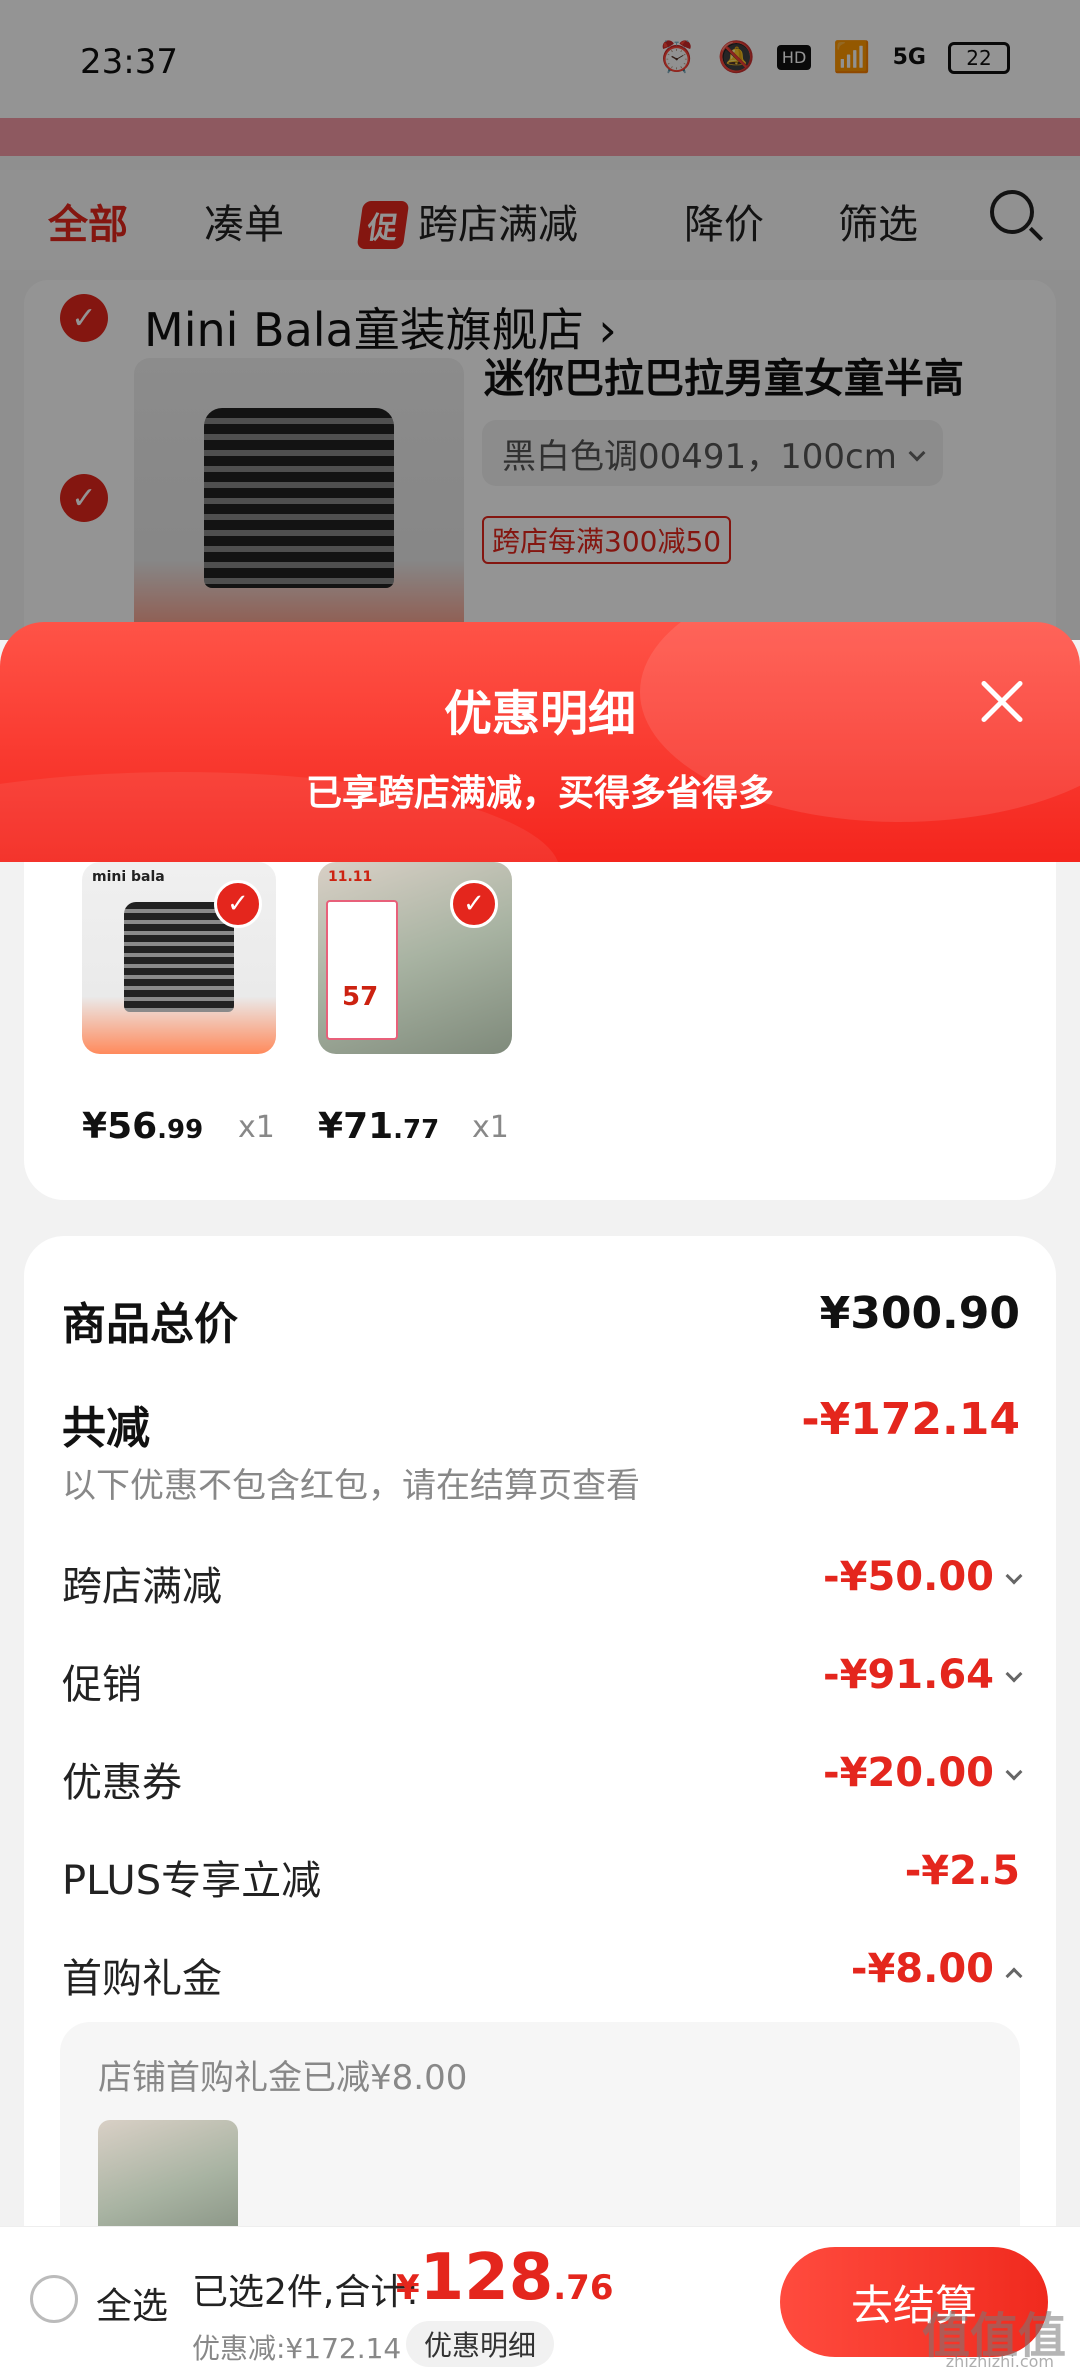  What do you see at coordinates (962, 1871) in the screenshot?
I see `row-plus-value: -¥2.5` at bounding box center [962, 1871].